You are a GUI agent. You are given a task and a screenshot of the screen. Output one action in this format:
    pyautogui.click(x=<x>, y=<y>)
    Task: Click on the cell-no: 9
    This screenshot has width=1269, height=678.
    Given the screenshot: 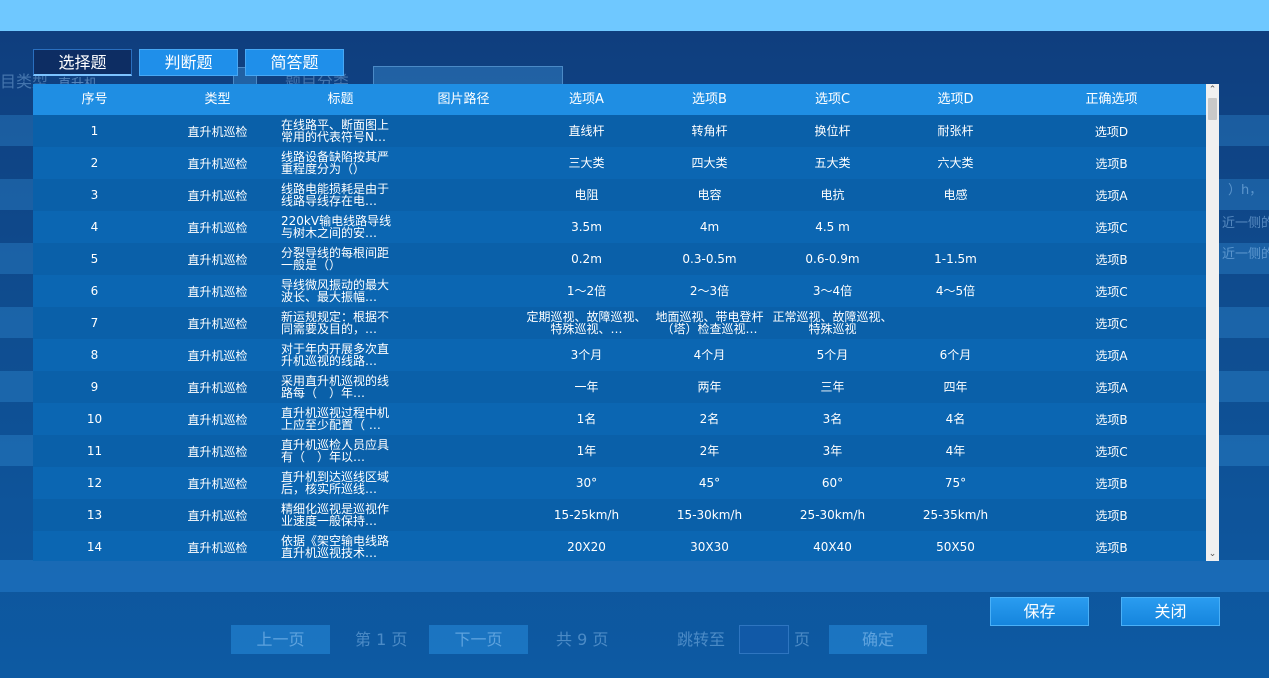 What is the action you would take?
    pyautogui.click(x=94, y=387)
    